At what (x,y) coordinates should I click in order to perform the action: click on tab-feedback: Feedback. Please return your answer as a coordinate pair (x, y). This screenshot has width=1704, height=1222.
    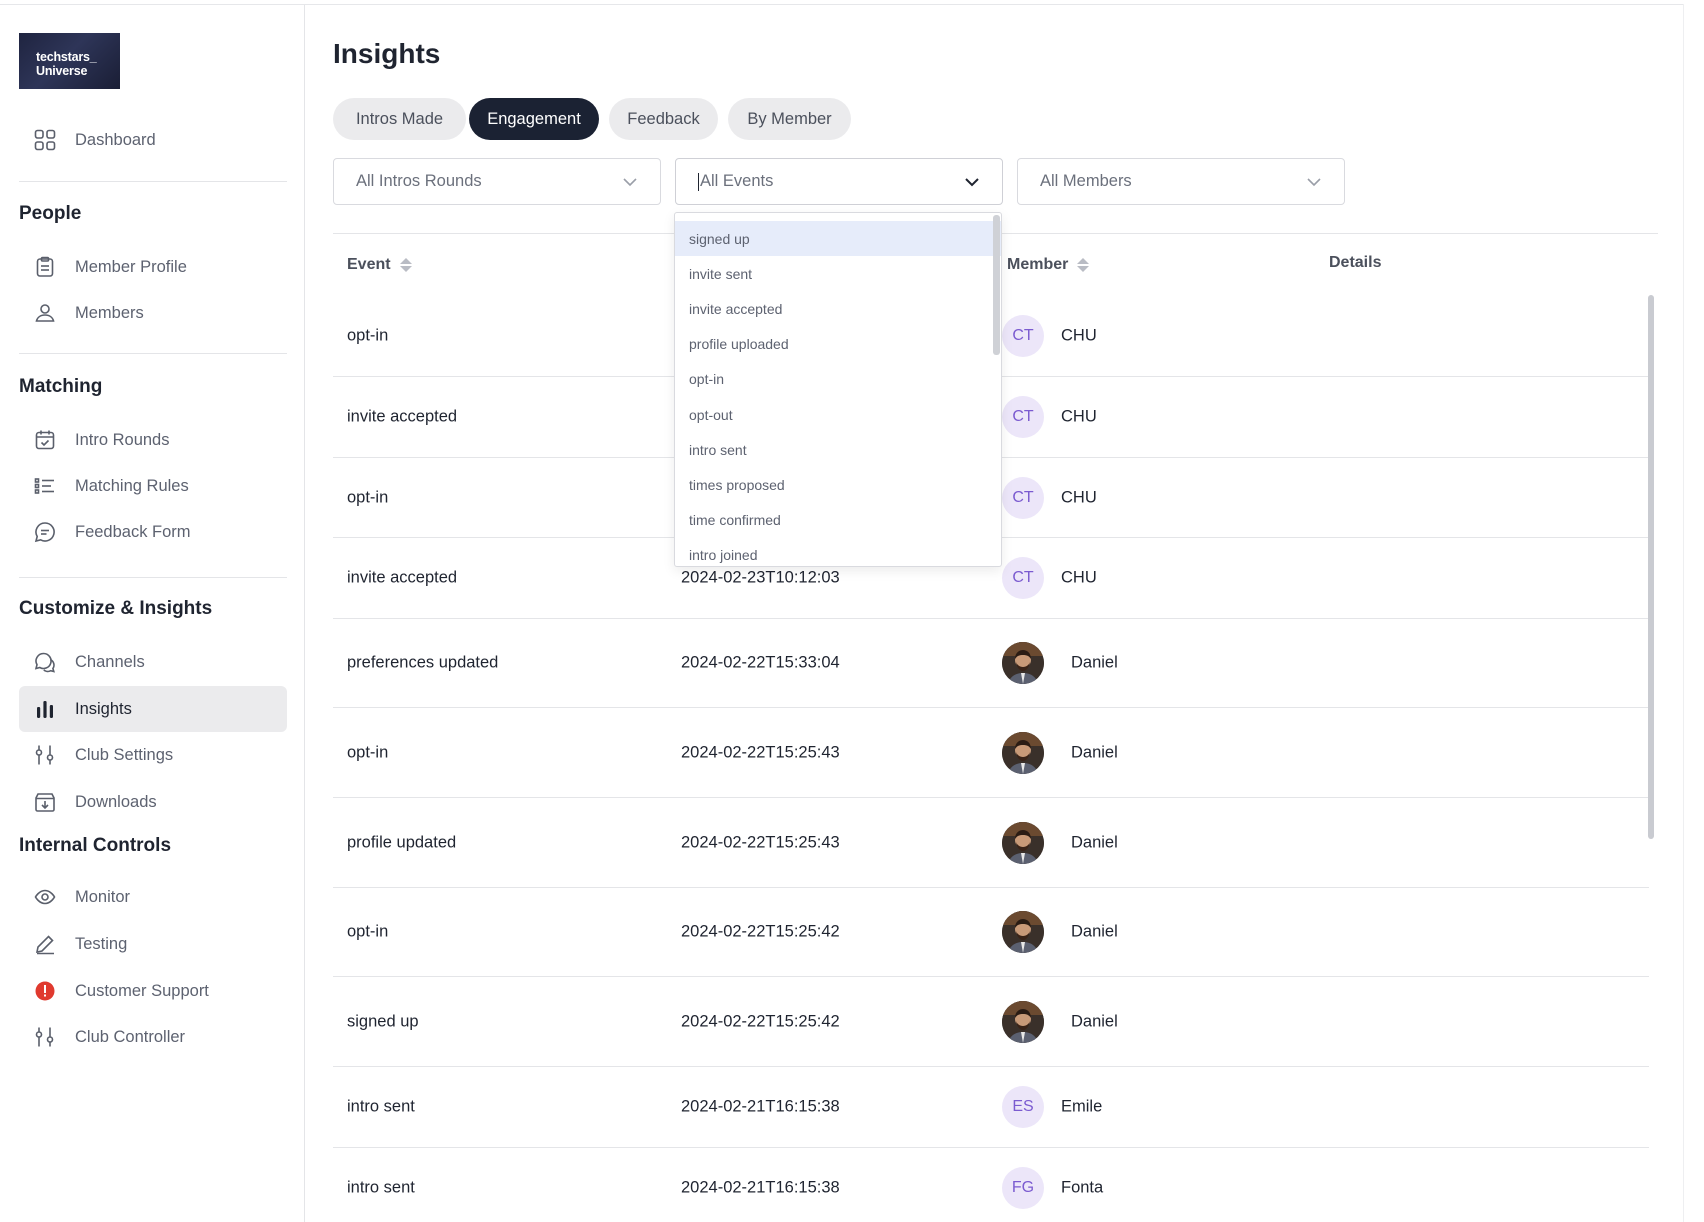
    Looking at the image, I should click on (663, 119).